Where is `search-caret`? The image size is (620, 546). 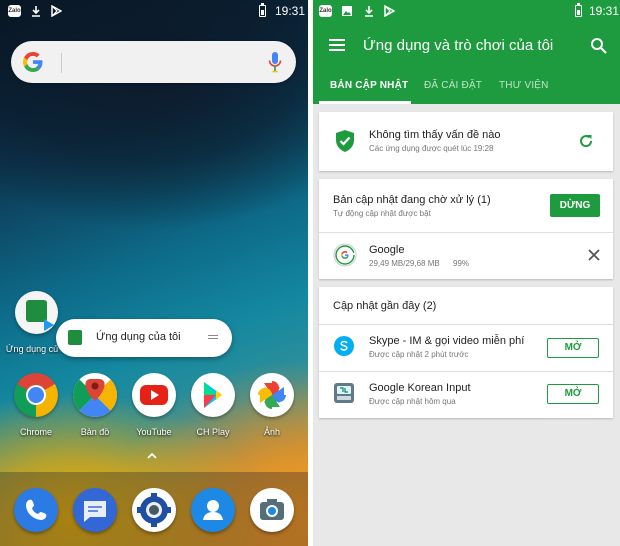
search-caret is located at coordinates (61, 63).